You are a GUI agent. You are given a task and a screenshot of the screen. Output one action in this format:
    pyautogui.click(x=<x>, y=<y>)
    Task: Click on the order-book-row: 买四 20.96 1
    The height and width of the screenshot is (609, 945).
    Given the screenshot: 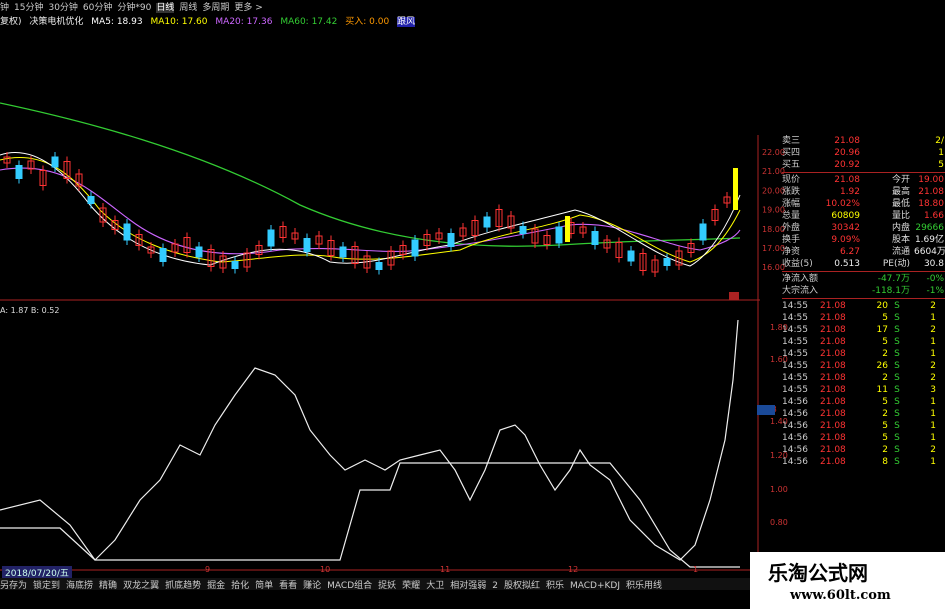 What is the action you would take?
    pyautogui.click(x=863, y=153)
    